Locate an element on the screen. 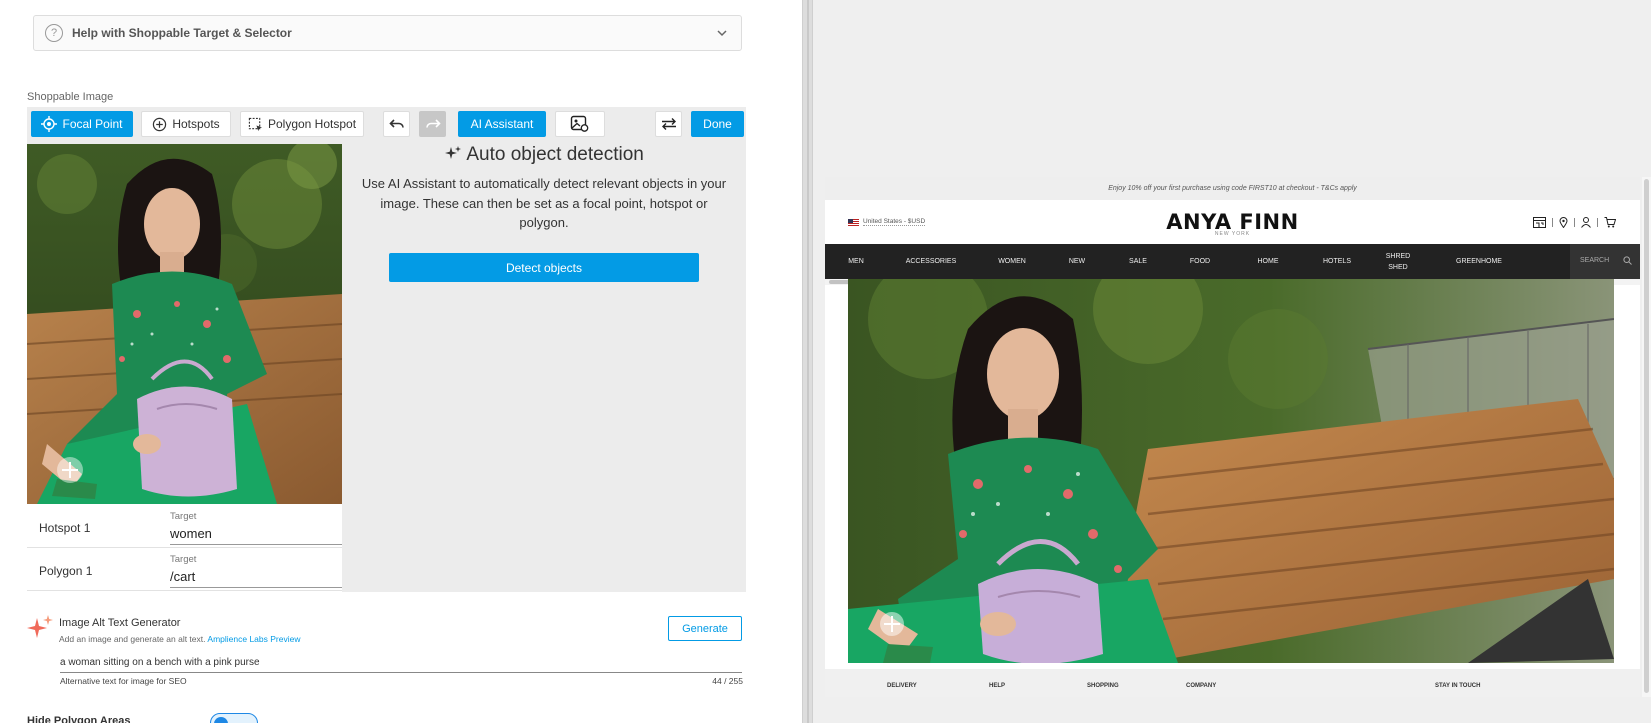  site-header: United States - $USD ANYA FINN NEW YORK is located at coordinates (1232, 222).